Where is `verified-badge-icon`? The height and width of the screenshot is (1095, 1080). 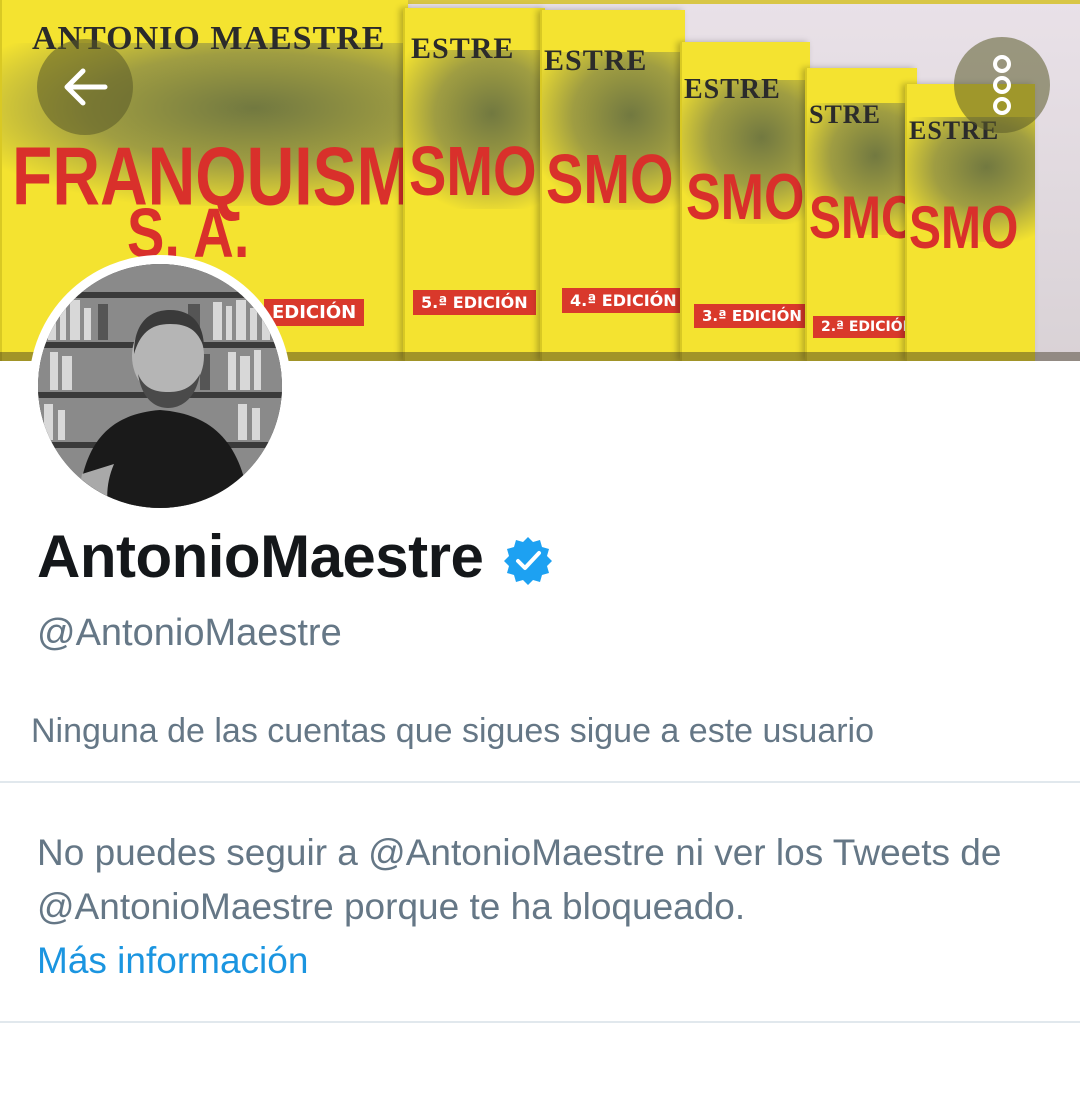 verified-badge-icon is located at coordinates (528, 560).